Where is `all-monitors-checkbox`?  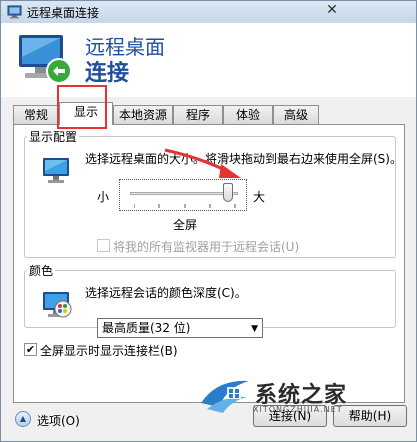 all-monitors-checkbox is located at coordinates (103, 245).